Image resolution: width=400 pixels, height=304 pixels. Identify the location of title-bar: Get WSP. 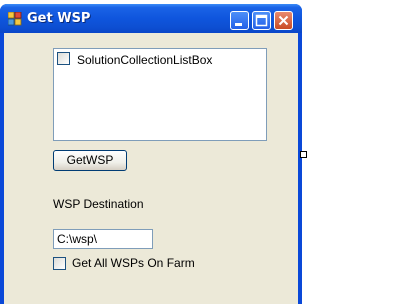
(151, 18).